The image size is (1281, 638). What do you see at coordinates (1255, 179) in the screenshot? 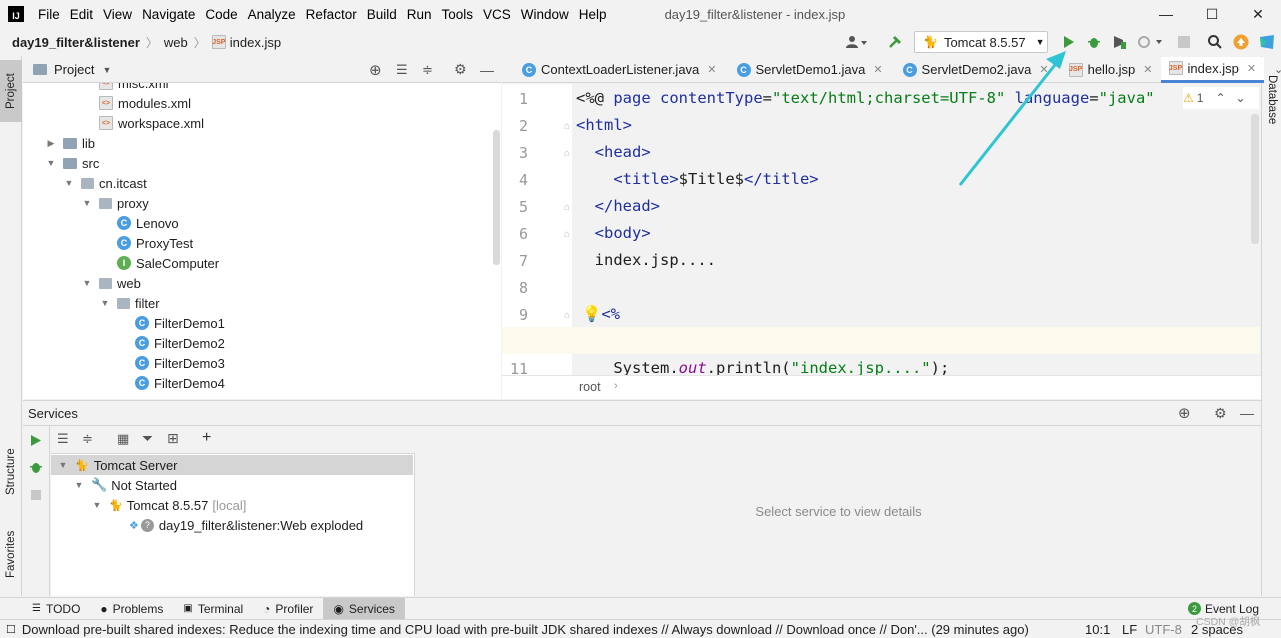
I see `editor-scrollbar` at bounding box center [1255, 179].